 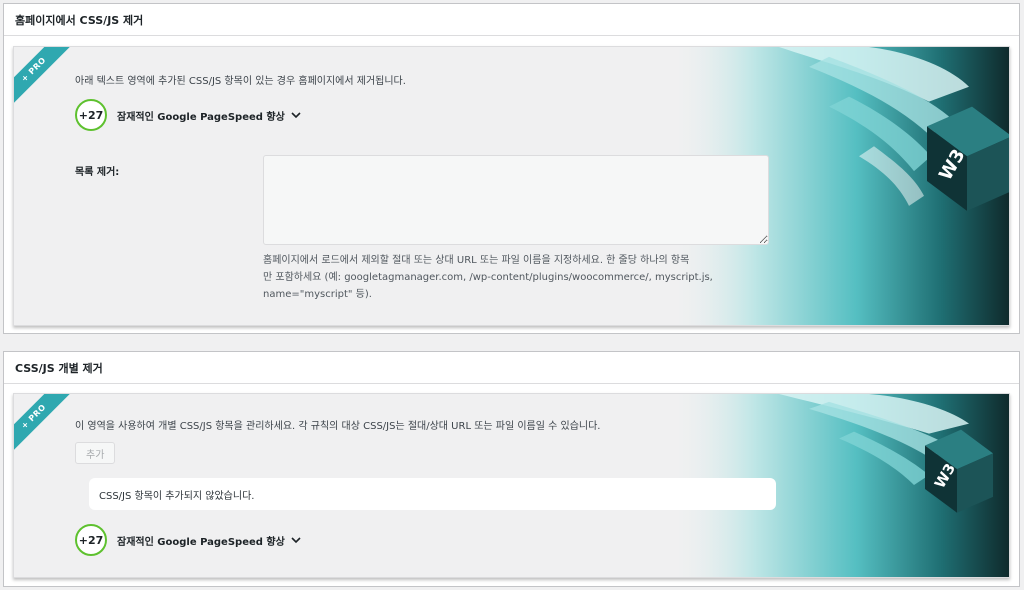 I want to click on add-button: 추가, so click(x=95, y=453).